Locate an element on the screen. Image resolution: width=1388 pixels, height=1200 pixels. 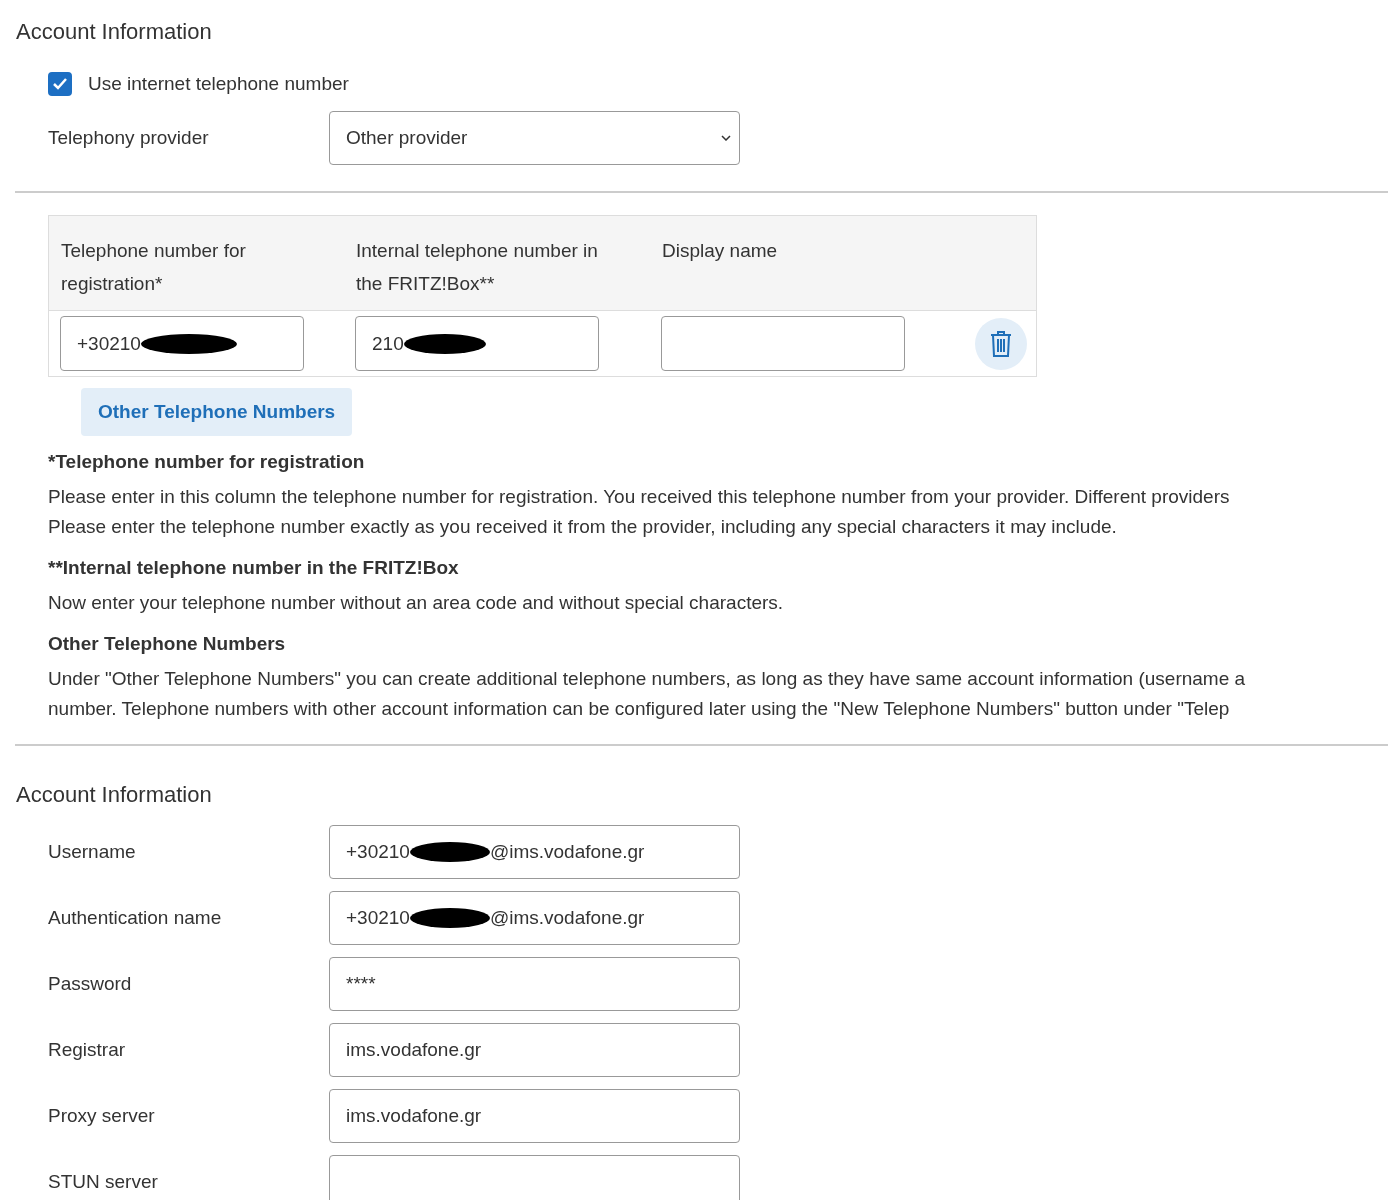
column-header: Internal telephone number in the FRITZ!Box** is located at coordinates (477, 267).